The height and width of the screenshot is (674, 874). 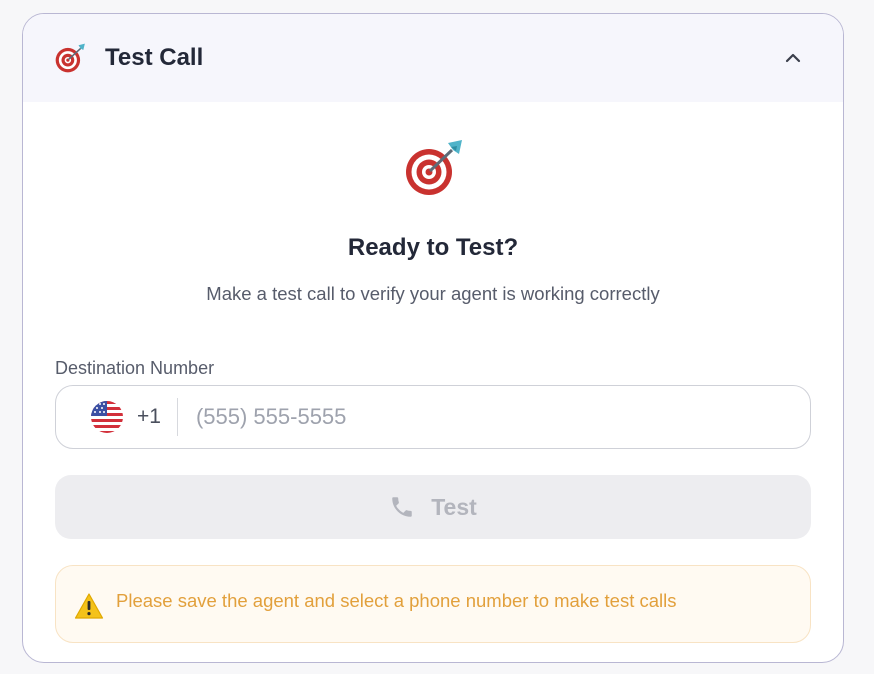 What do you see at coordinates (149, 416) in the screenshot?
I see `dial-code: +1` at bounding box center [149, 416].